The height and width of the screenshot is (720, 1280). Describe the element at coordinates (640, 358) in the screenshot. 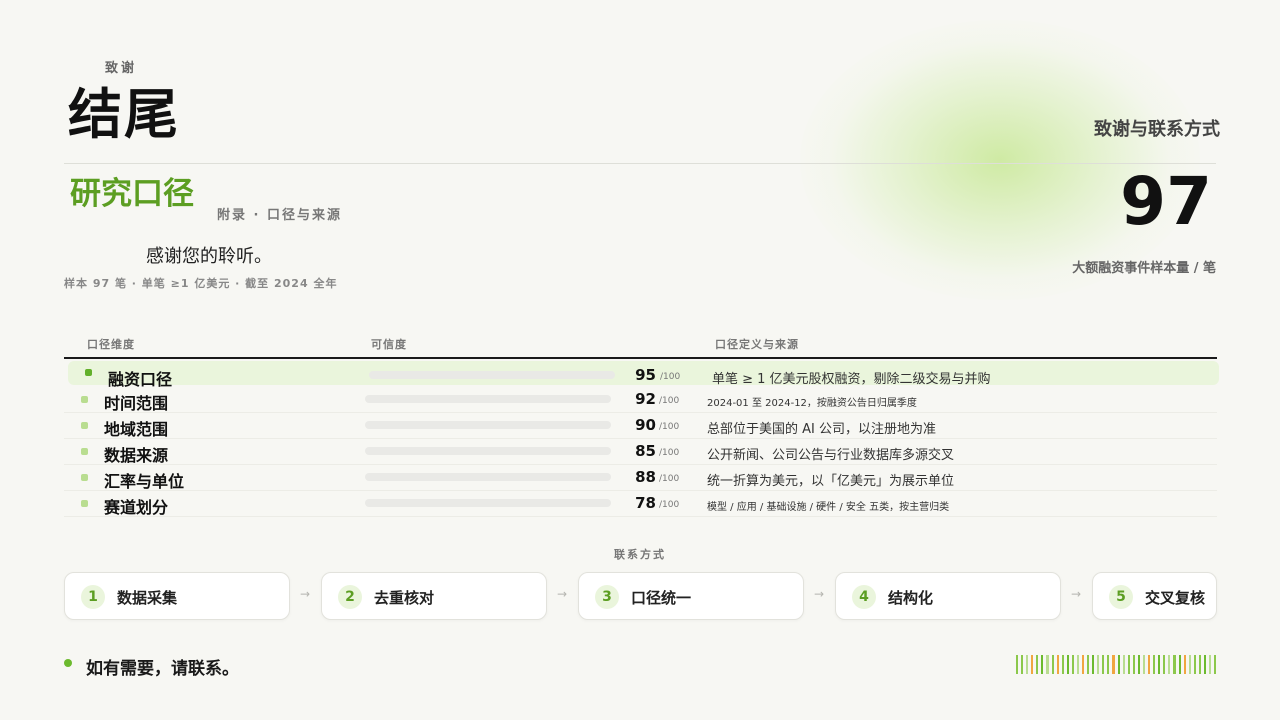

I see `table-header-rule` at that location.